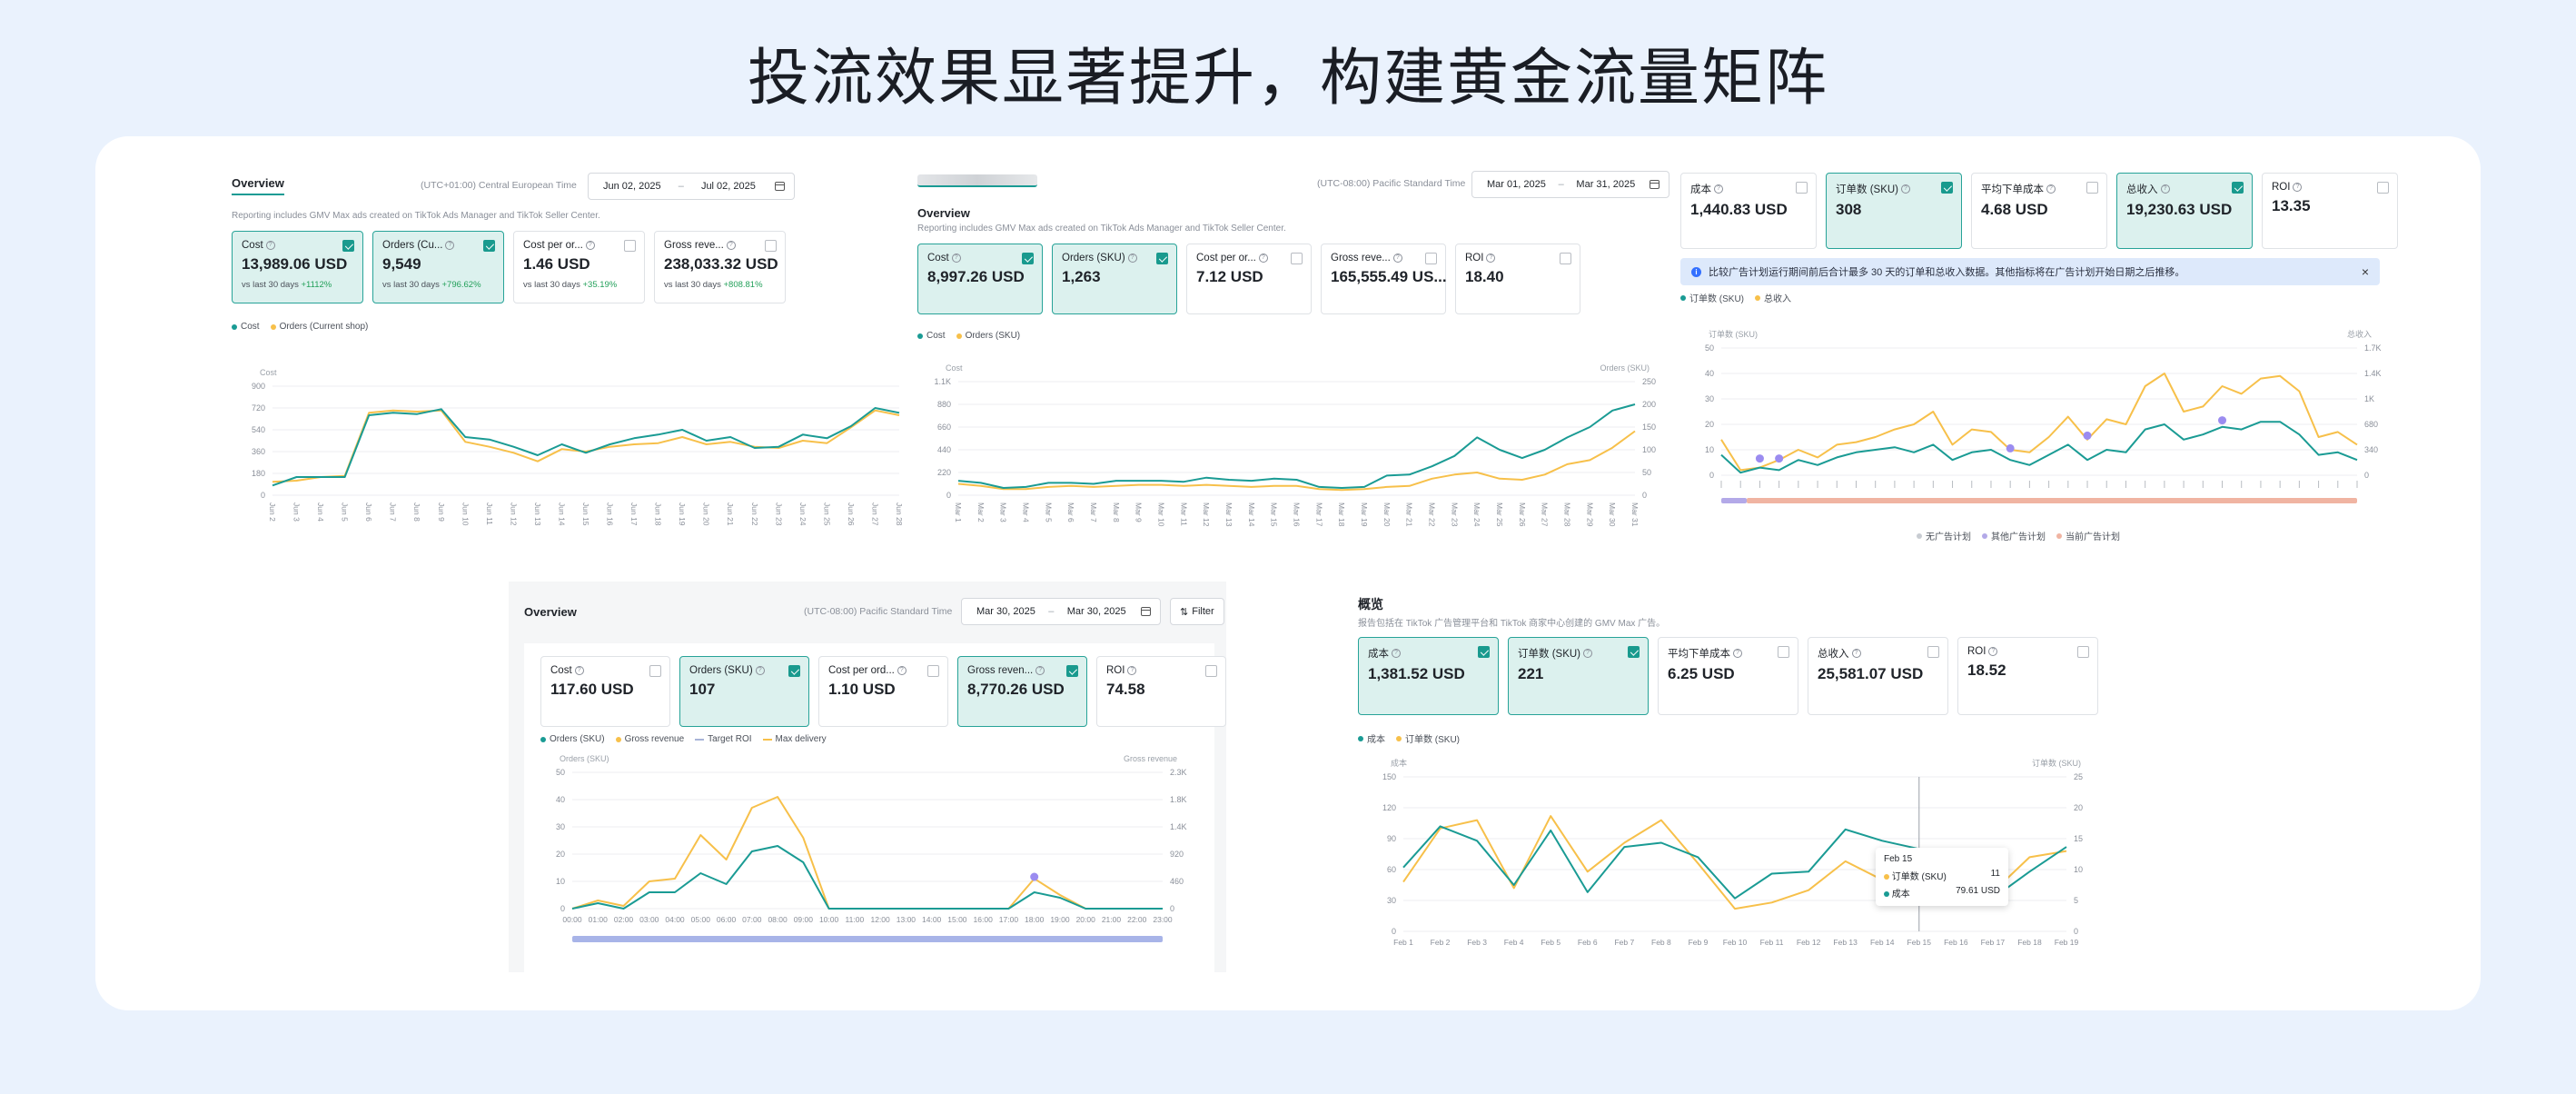 The height and width of the screenshot is (1094, 2576). Describe the element at coordinates (572, 919) in the screenshot. I see `x-tick-label: 00:00` at that location.